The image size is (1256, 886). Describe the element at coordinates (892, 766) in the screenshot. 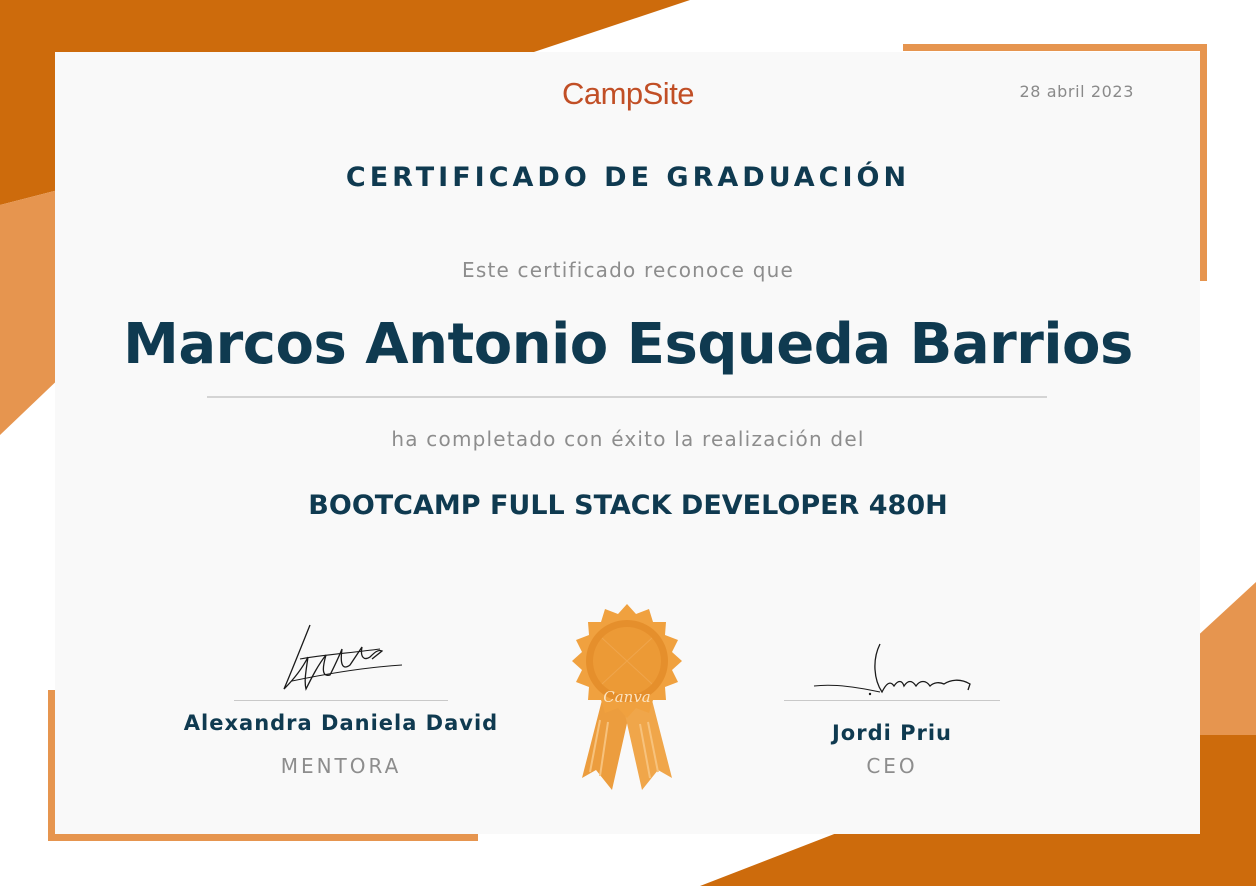

I see `ceo-role: CEO` at that location.